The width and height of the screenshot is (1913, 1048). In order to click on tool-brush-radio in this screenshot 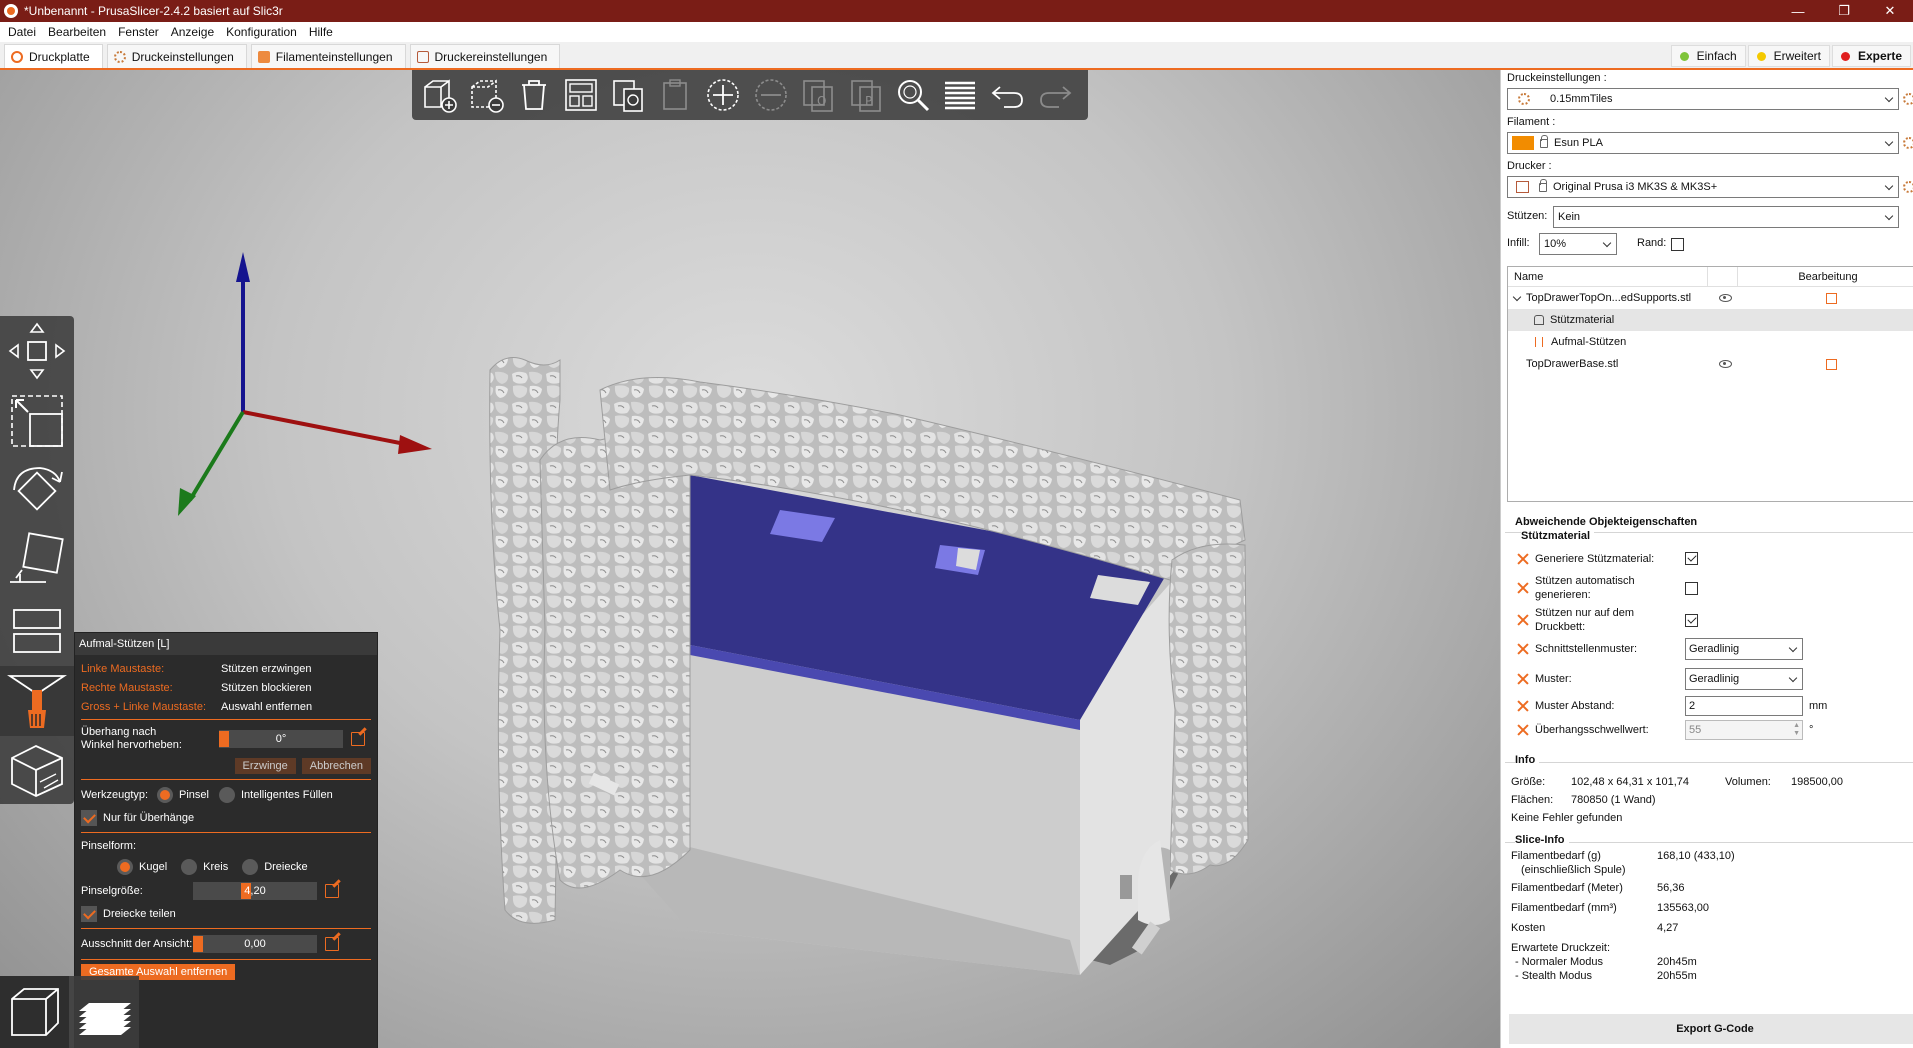, I will do `click(165, 795)`.